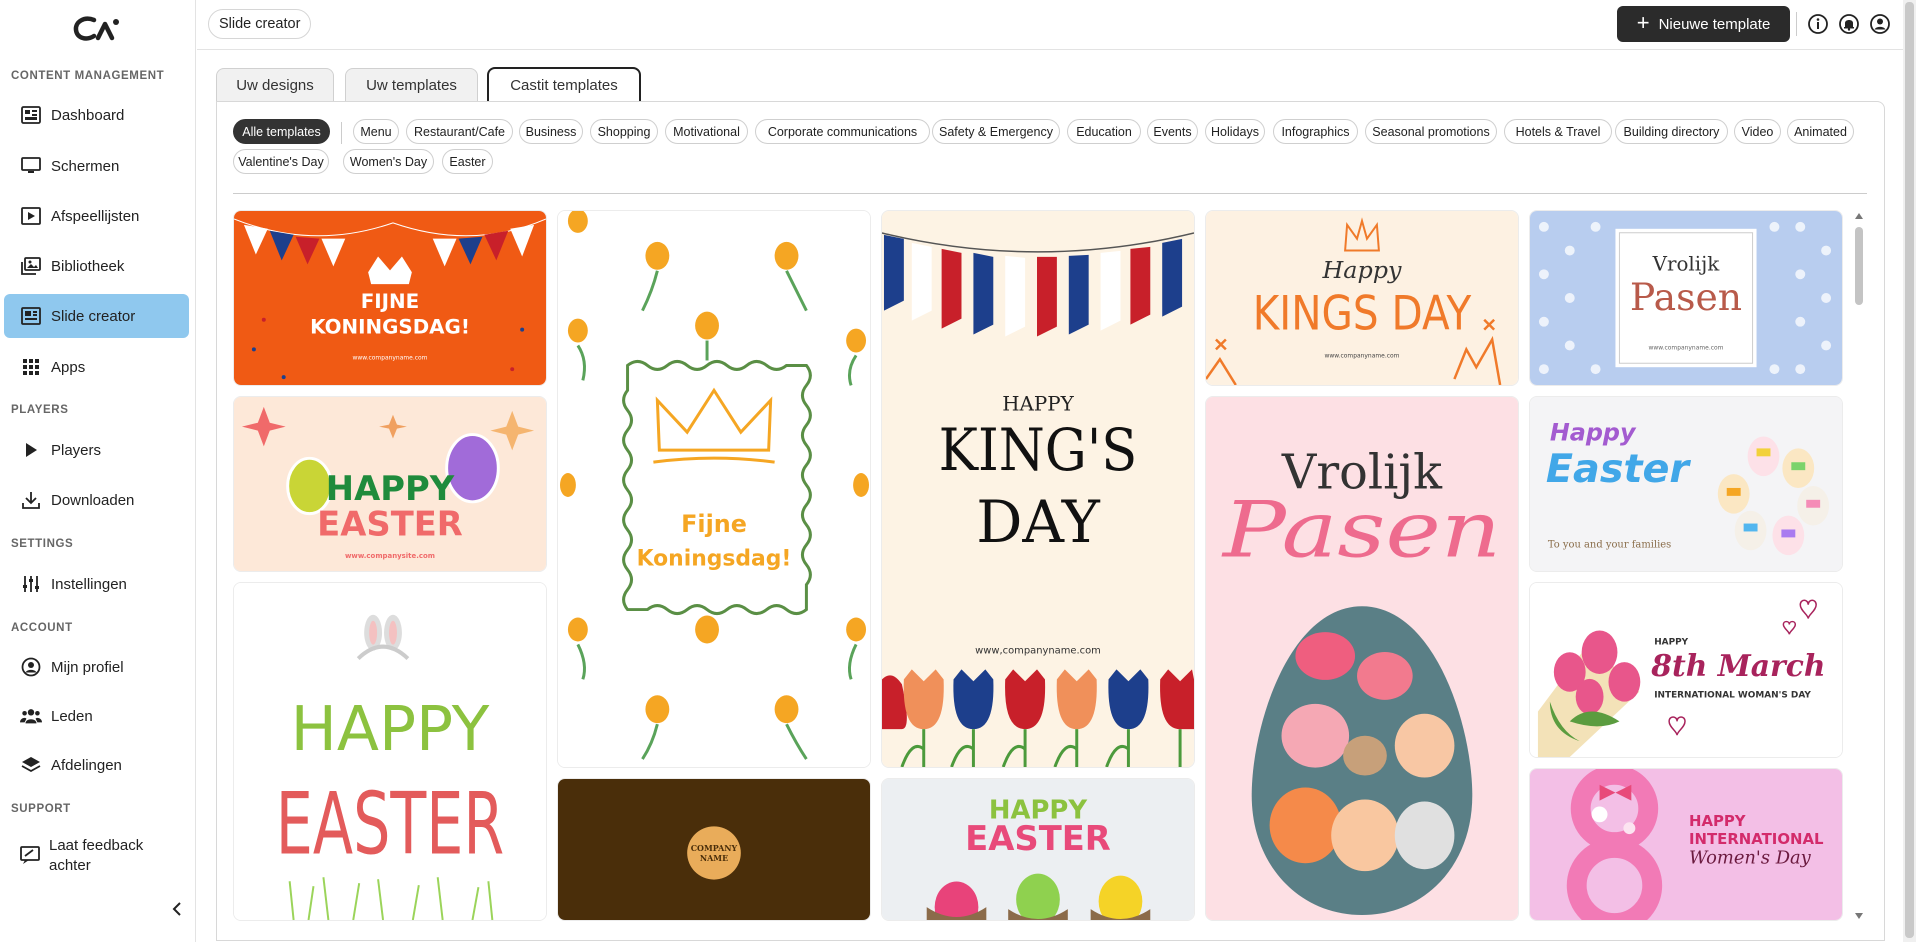 This screenshot has height=942, width=1916. Describe the element at coordinates (31, 316) in the screenshot. I see `slide-creator-icon` at that location.